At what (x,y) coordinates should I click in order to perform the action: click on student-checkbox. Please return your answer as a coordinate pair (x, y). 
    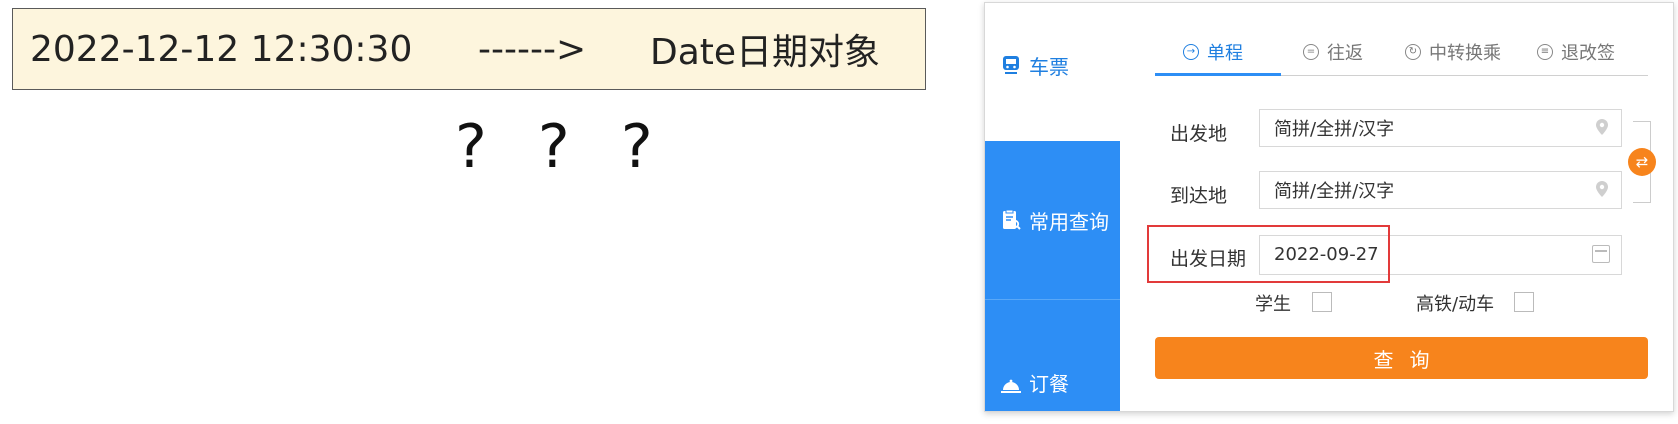
    Looking at the image, I should click on (1322, 302).